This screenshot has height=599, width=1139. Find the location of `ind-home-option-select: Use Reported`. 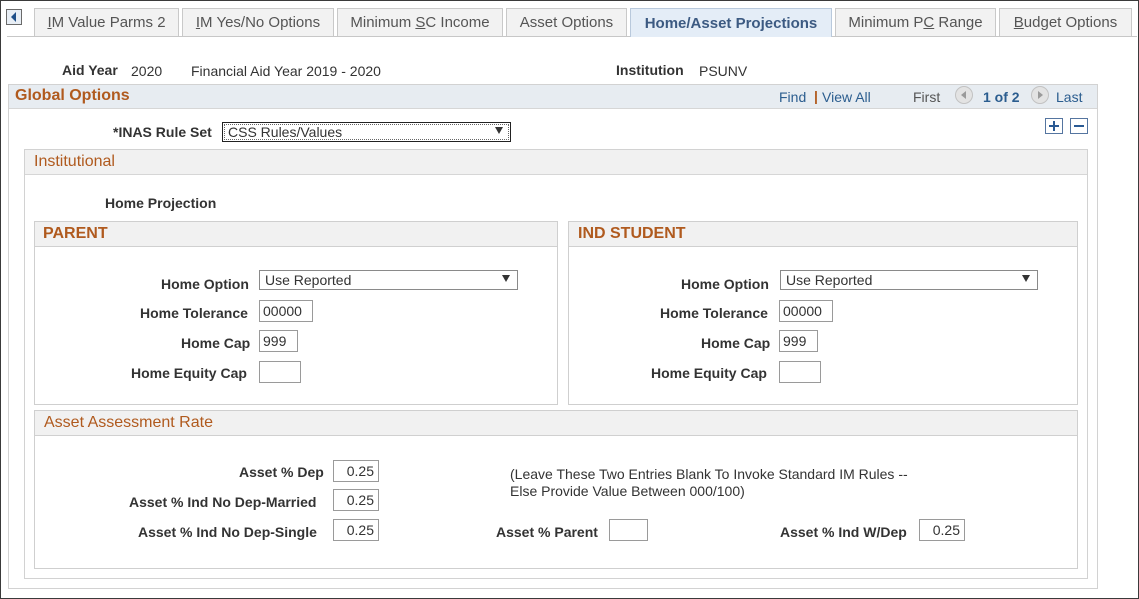

ind-home-option-select: Use Reported is located at coordinates (909, 280).